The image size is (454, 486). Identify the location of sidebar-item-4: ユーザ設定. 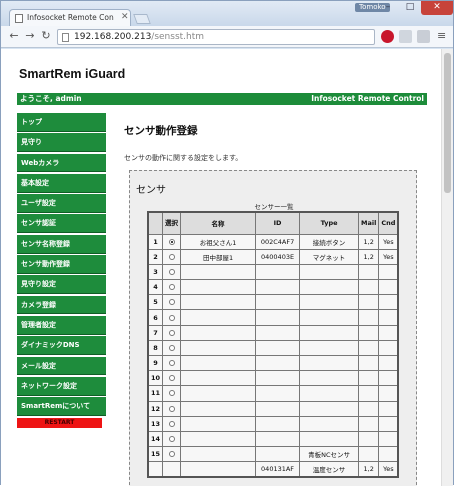
(61, 203).